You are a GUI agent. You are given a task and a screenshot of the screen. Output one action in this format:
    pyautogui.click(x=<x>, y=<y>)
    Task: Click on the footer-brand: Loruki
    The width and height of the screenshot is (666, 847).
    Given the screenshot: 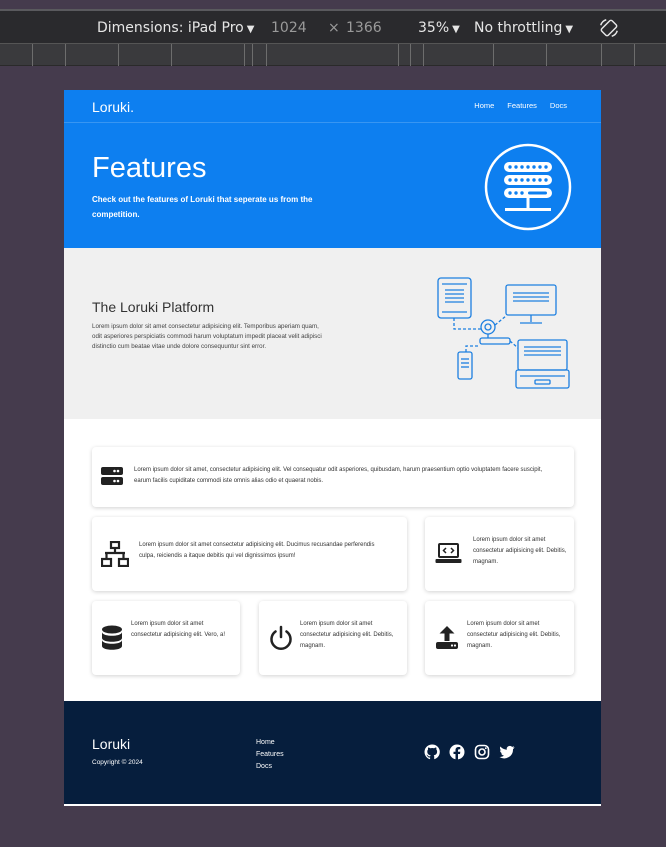 What is the action you would take?
    pyautogui.click(x=111, y=744)
    